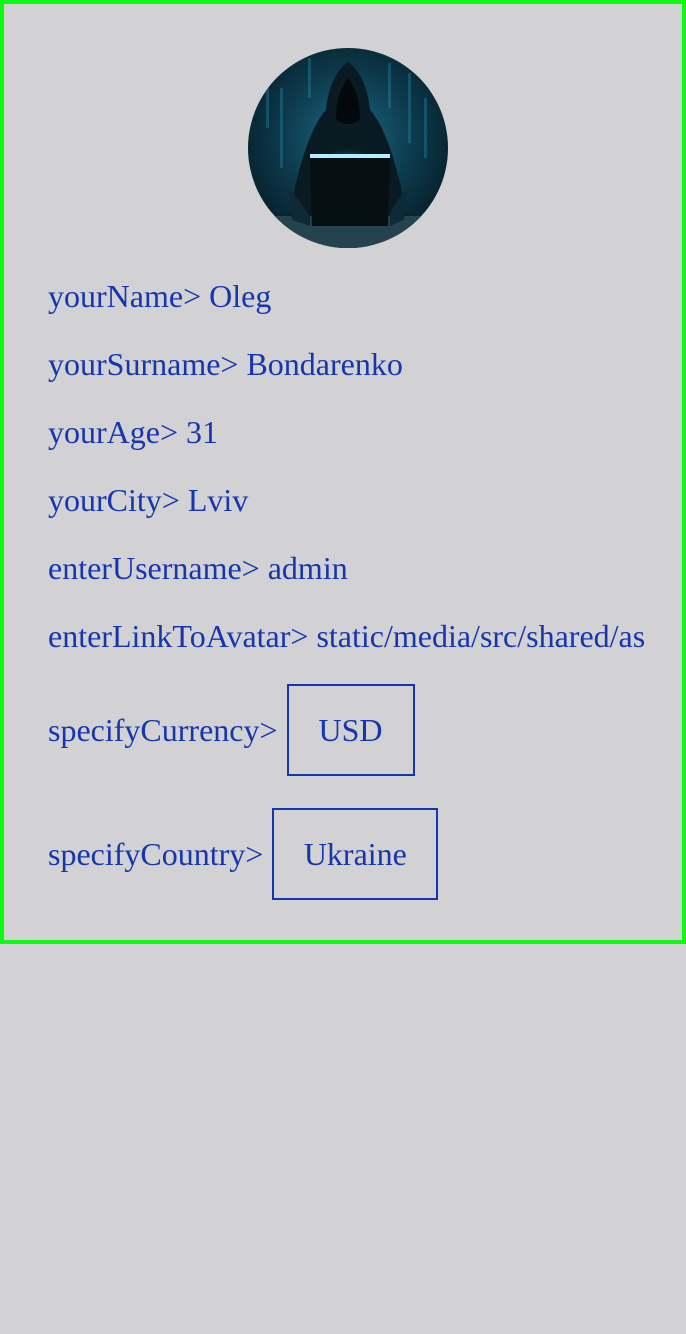  Describe the element at coordinates (308, 568) in the screenshot. I see `username-value: admin` at that location.